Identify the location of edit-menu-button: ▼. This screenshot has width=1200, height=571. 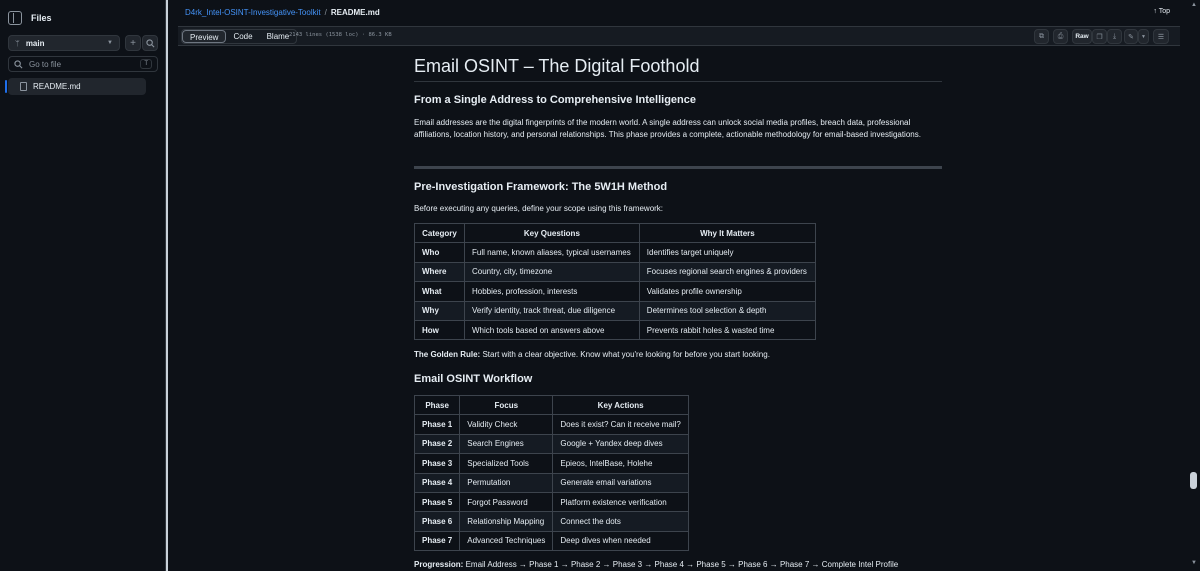
(1143, 36).